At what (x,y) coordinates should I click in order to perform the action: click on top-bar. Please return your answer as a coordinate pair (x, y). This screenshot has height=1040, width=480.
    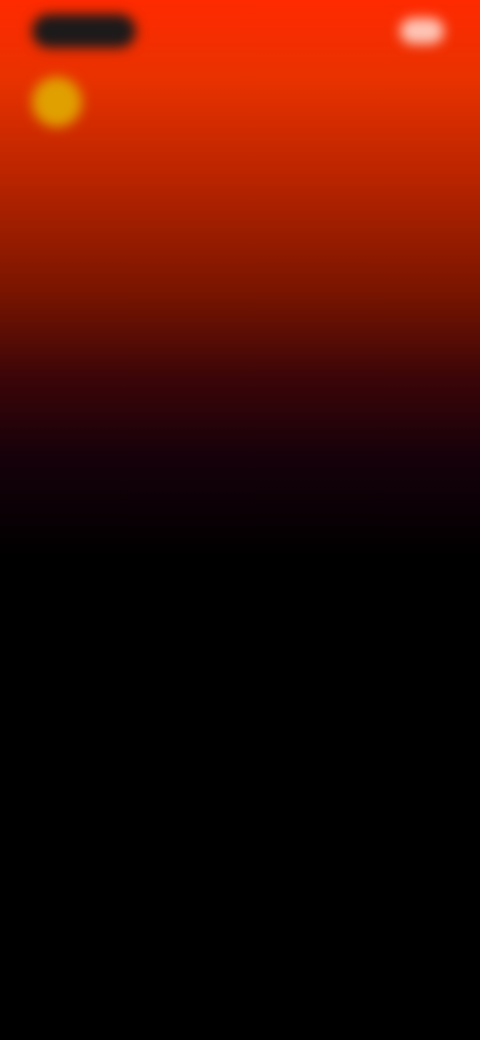
    Looking at the image, I should click on (240, 32).